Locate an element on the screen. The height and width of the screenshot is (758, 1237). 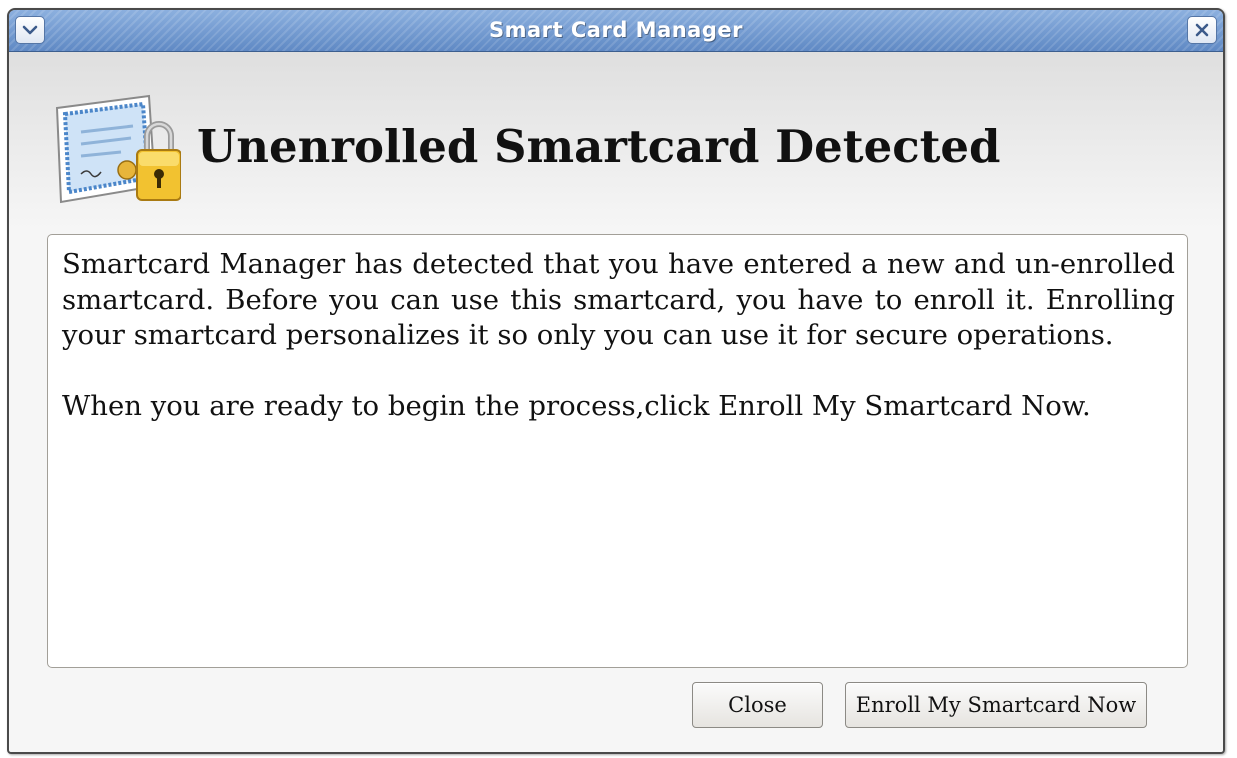
window-close-button is located at coordinates (1202, 30).